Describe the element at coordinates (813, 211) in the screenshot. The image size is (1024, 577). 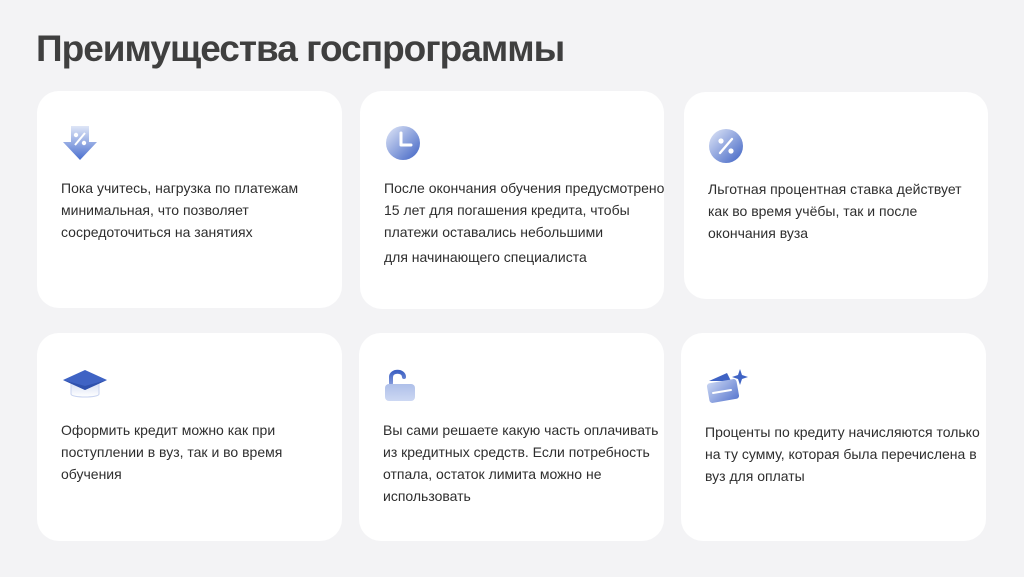
I see `benefit-text-line: как во время учёбы, так и после` at that location.